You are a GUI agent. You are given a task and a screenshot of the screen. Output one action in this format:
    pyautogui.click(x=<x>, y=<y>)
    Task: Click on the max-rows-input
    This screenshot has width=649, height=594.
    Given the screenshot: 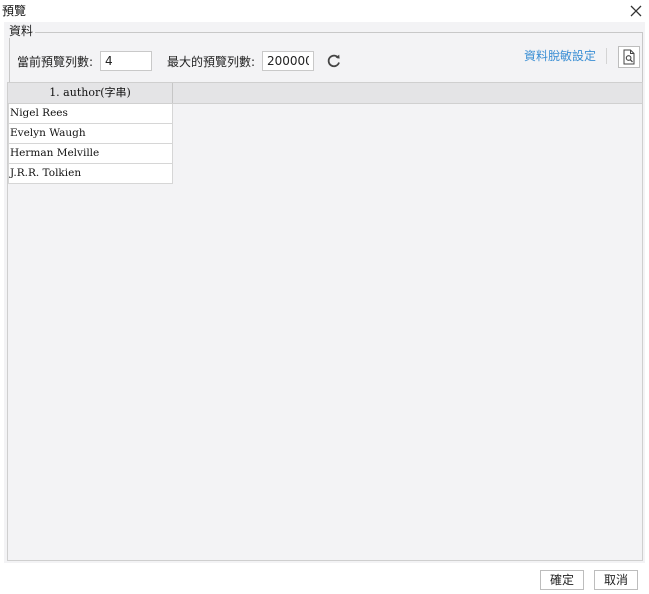 What is the action you would take?
    pyautogui.click(x=288, y=61)
    